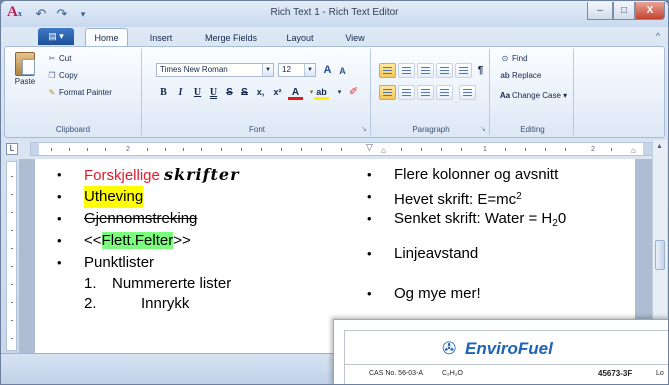 Image resolution: width=669 pixels, height=385 pixels. What do you see at coordinates (444, 70) in the screenshot?
I see `decrease-indent-button` at bounding box center [444, 70].